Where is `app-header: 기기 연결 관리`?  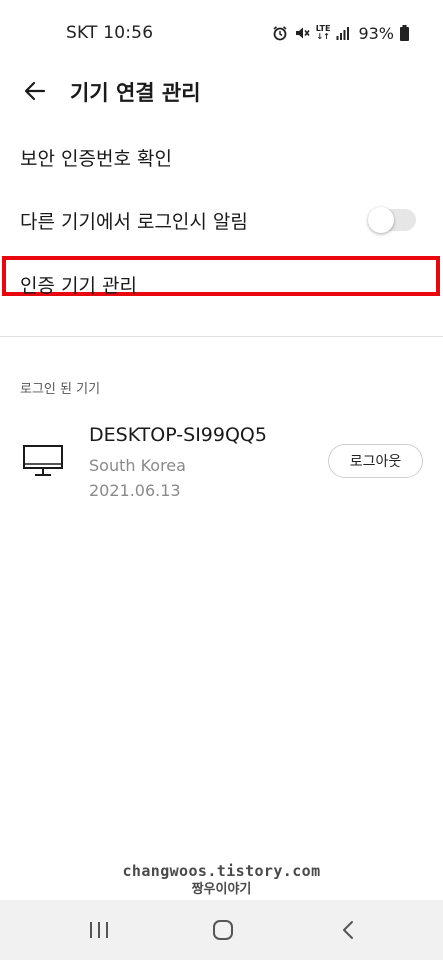 app-header: 기기 연결 관리 is located at coordinates (221, 91).